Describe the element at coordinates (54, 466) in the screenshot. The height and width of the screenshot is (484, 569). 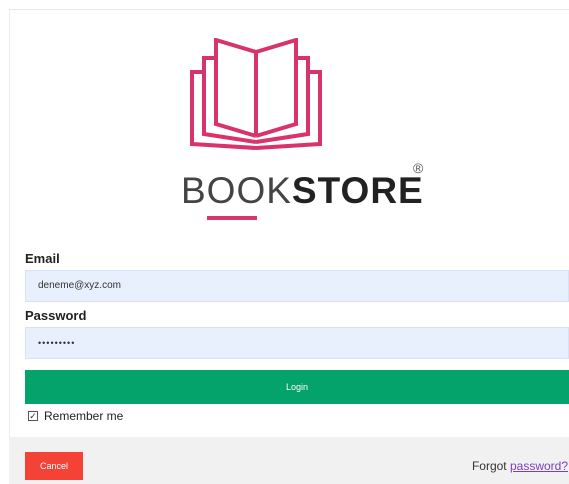
I see `cancel-button: Cancel` at that location.